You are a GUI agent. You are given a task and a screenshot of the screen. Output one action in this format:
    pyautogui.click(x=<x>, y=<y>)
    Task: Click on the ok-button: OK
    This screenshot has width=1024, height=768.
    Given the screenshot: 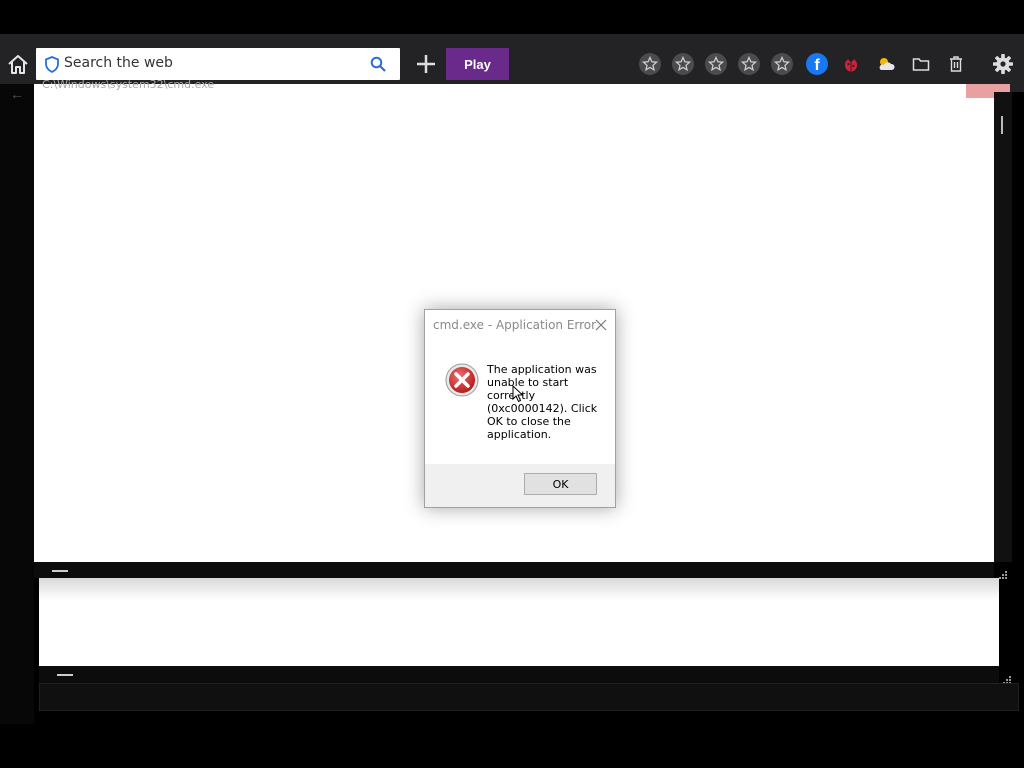 What is the action you would take?
    pyautogui.click(x=560, y=484)
    